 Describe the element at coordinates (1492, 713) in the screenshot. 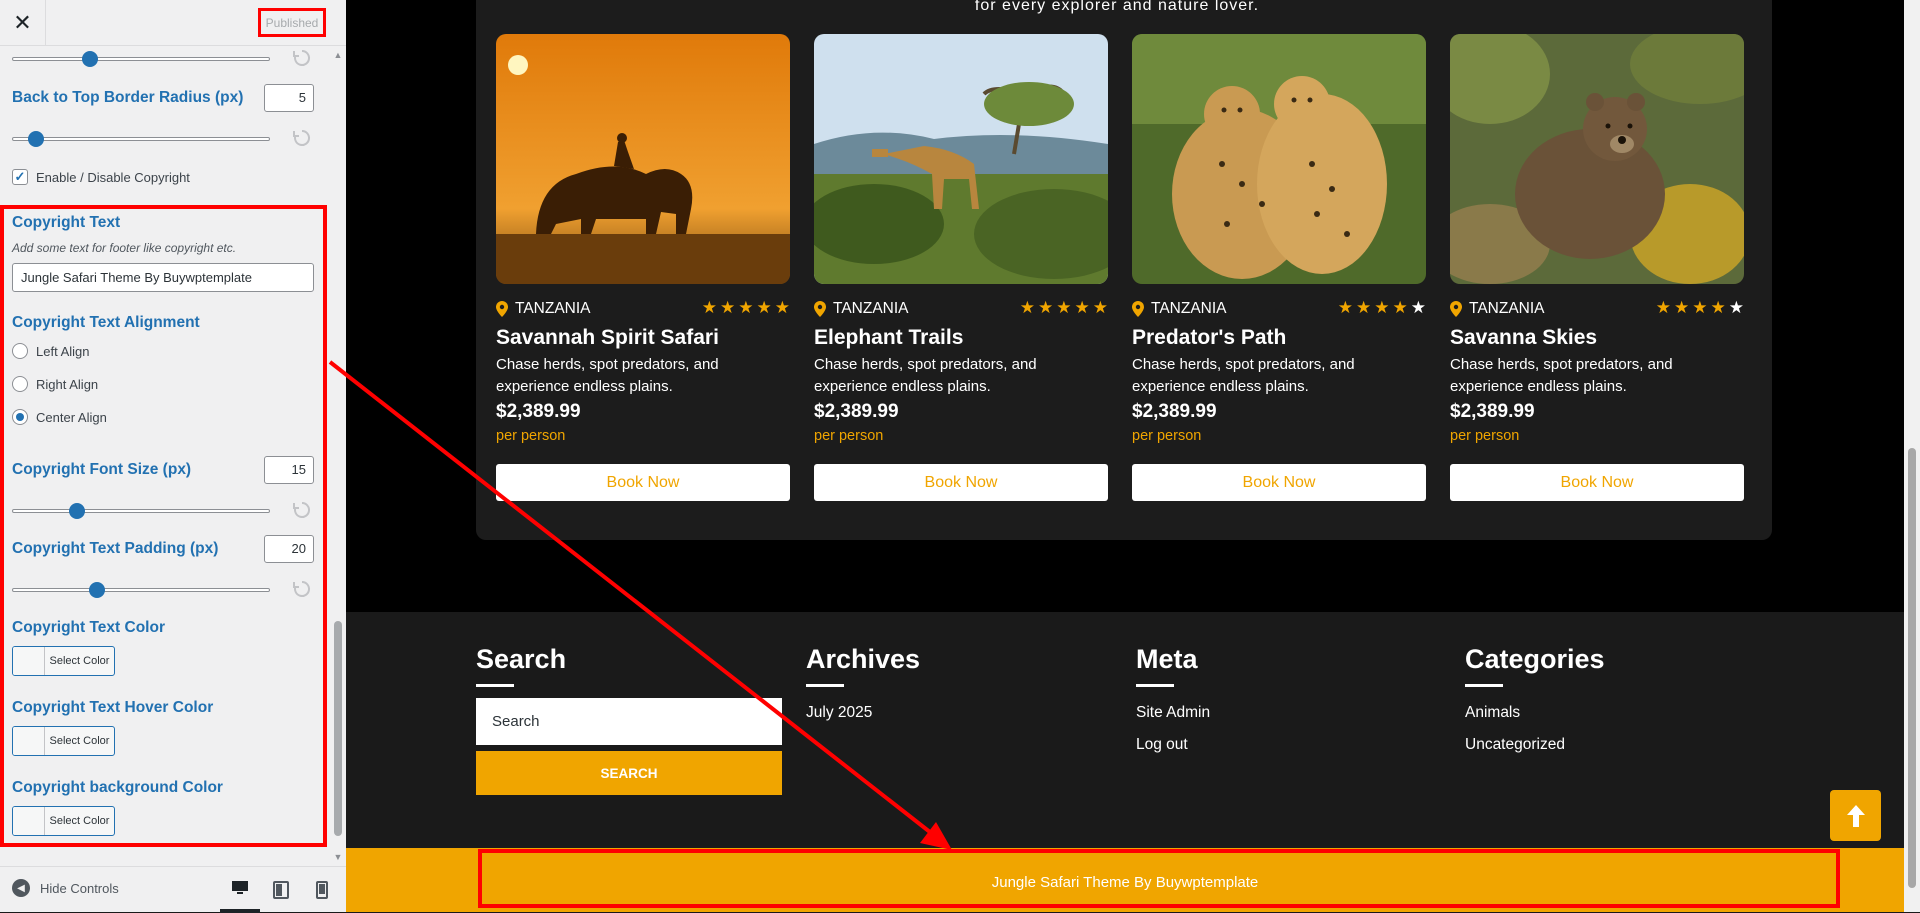

I see `category-link-animals: Animals` at that location.